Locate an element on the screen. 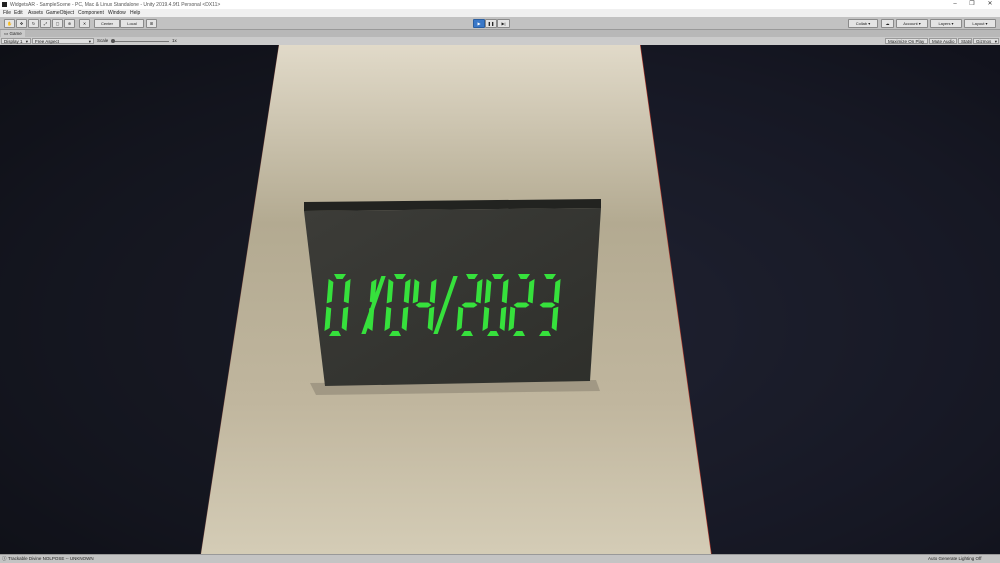  maximize-on-play-toggle: Maximize On Play is located at coordinates (906, 41).